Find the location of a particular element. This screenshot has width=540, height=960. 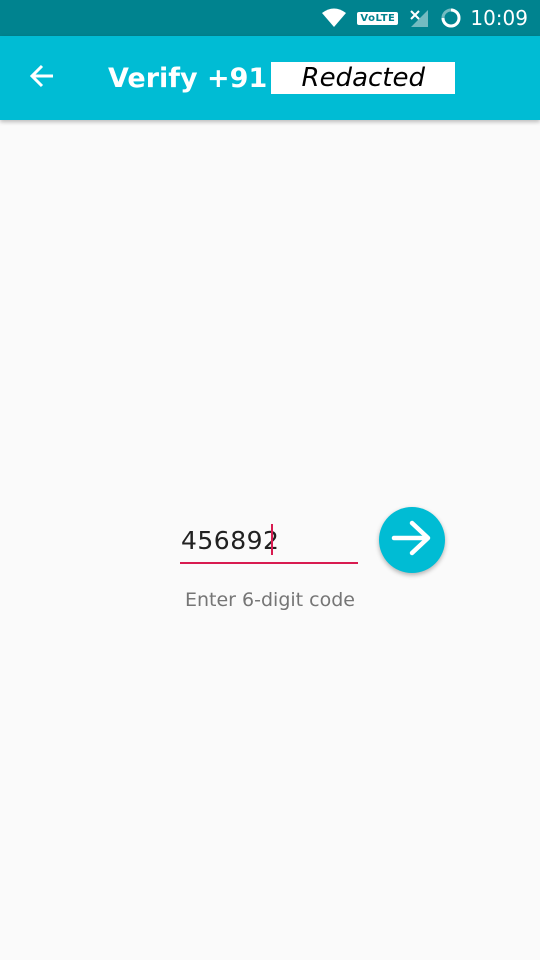

text-cursor is located at coordinates (272, 539).